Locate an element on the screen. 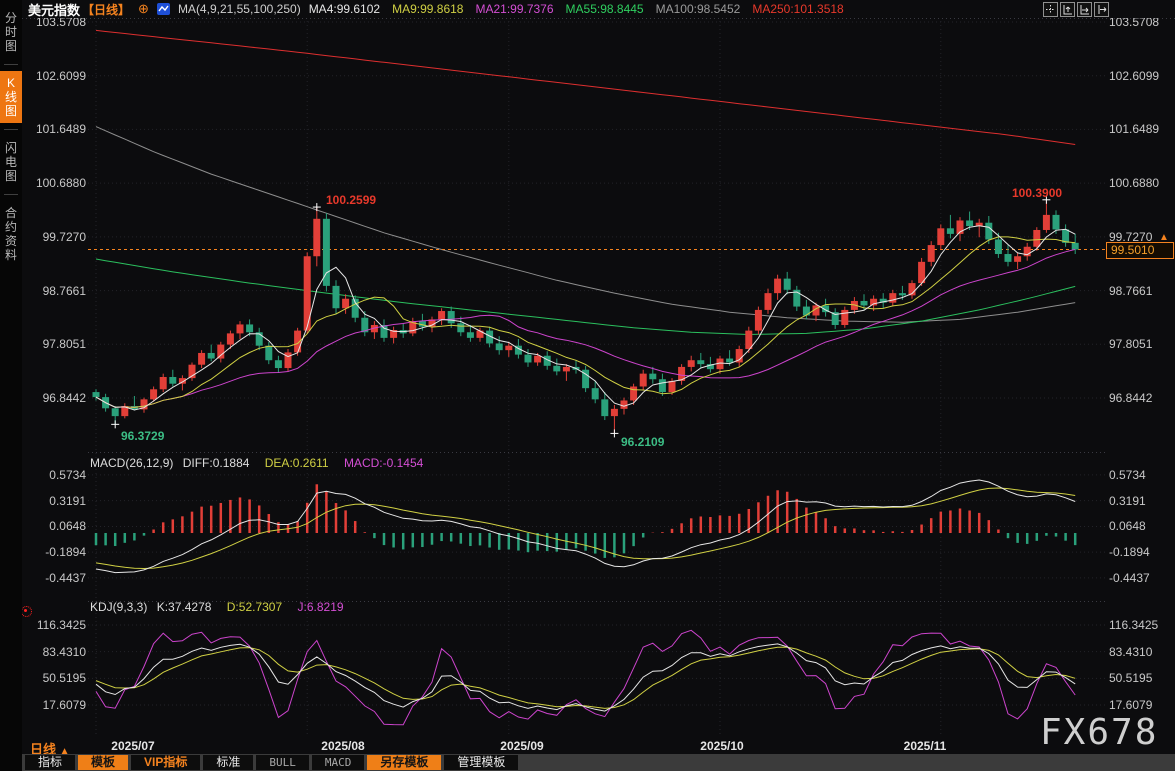 The height and width of the screenshot is (771, 1175). kdj-j-value: J:6.8219 is located at coordinates (320, 607).